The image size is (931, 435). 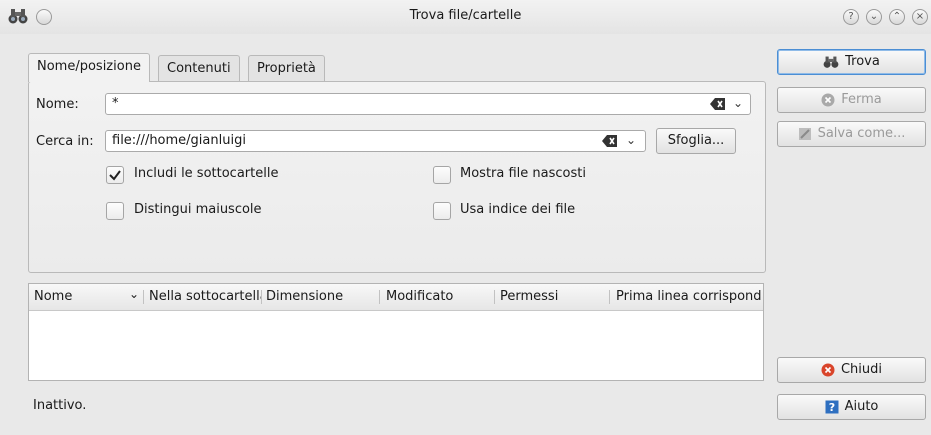 I want to click on case-sensitive-checkbox, so click(x=115, y=211).